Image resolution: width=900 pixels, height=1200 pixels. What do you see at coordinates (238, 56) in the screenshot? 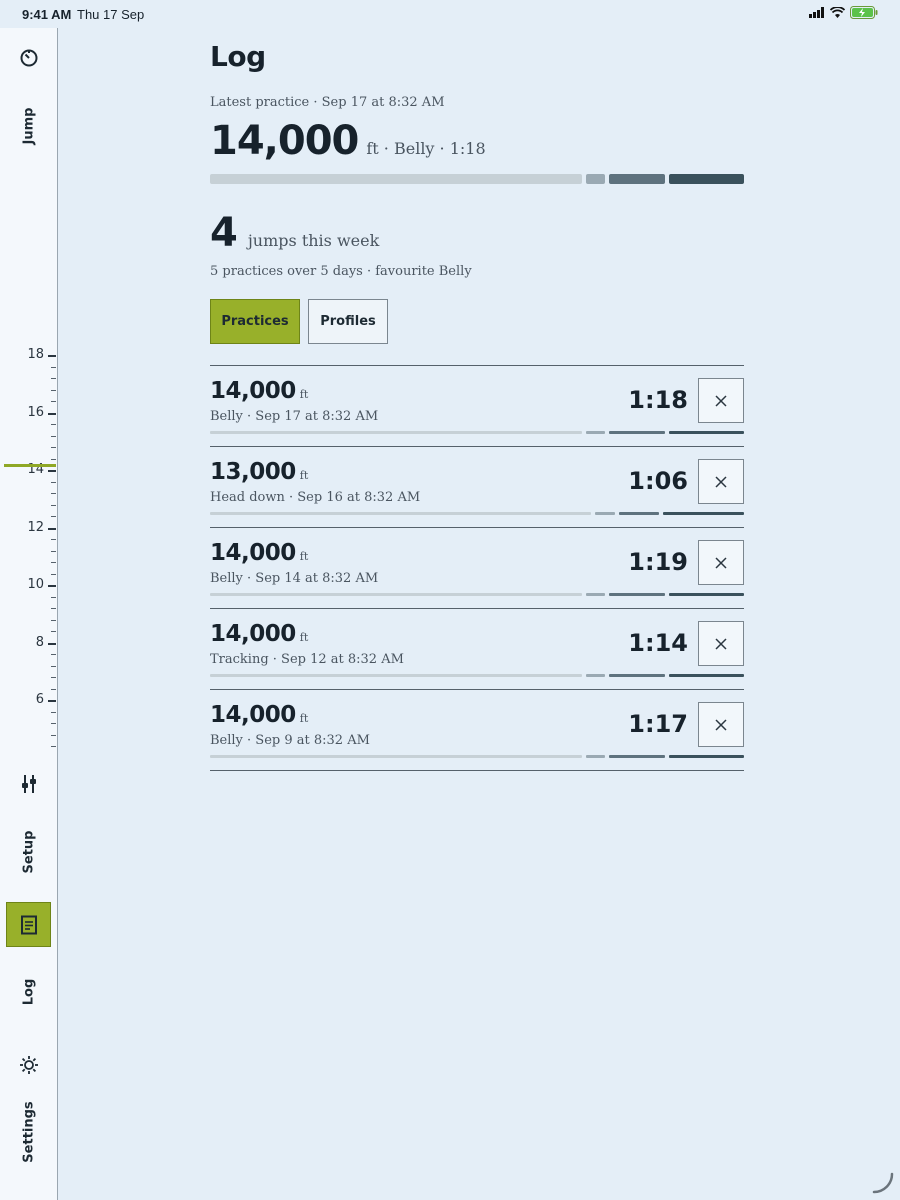
I see `page-title: Log` at bounding box center [238, 56].